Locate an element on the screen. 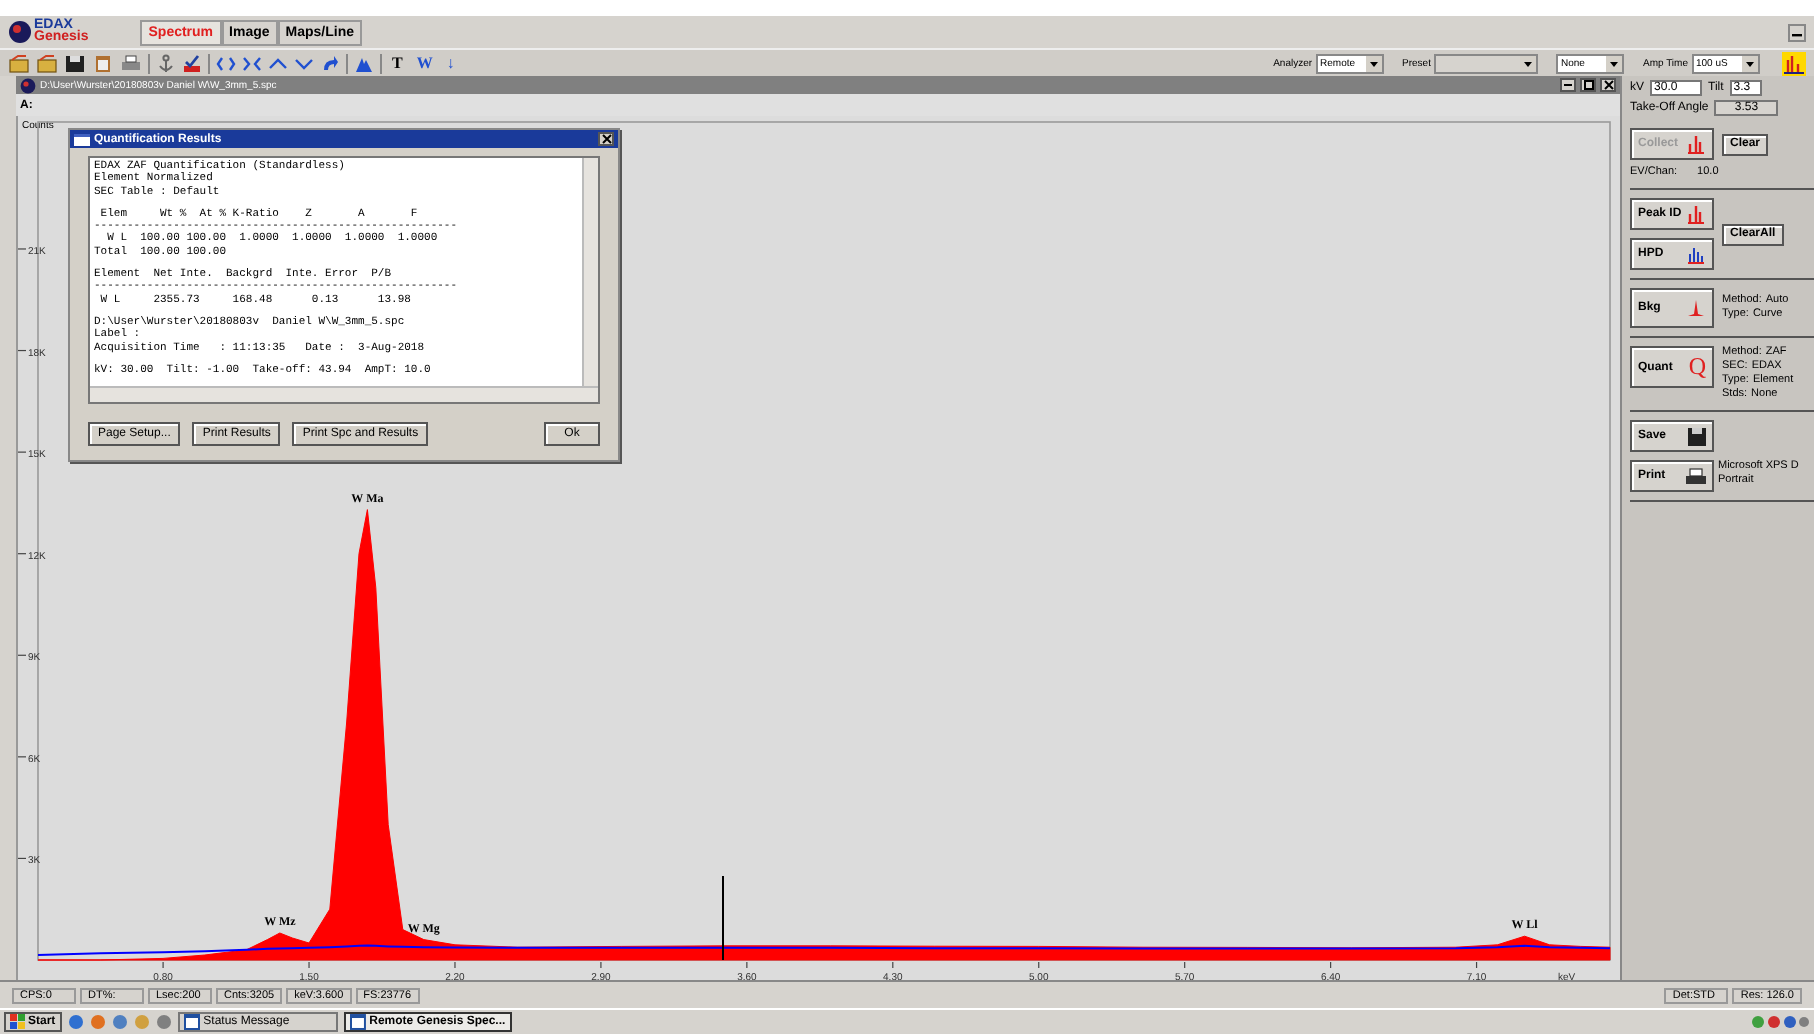 This screenshot has height=1034, width=1814. down-caret-icon is located at coordinates (304, 63).